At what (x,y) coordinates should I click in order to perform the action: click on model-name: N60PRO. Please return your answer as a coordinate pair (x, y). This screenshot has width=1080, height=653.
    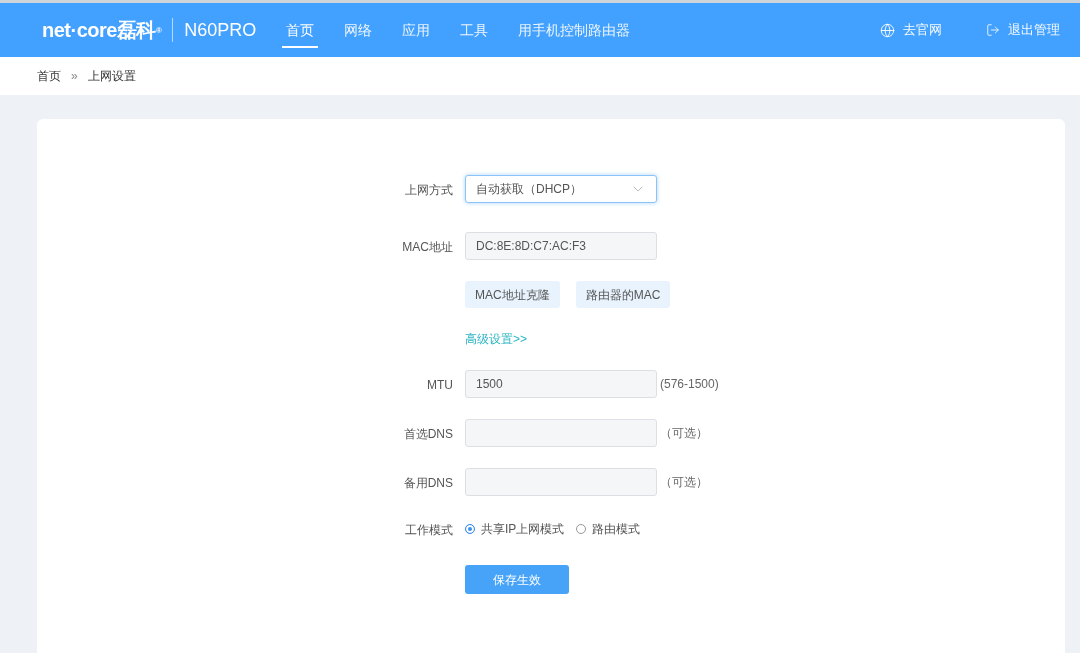
    Looking at the image, I should click on (220, 30).